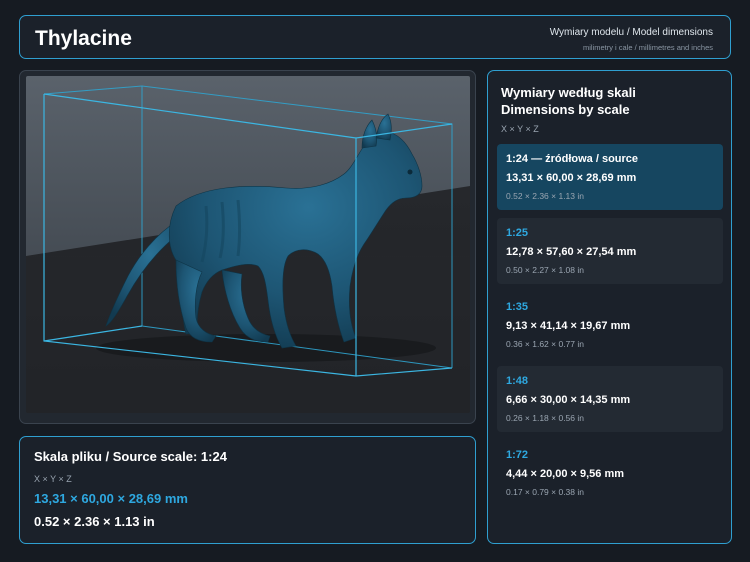 This screenshot has height=562, width=750. I want to click on scale-dimensions-mm: 6,66 × 30,00 × 14,35 mm, so click(568, 400).